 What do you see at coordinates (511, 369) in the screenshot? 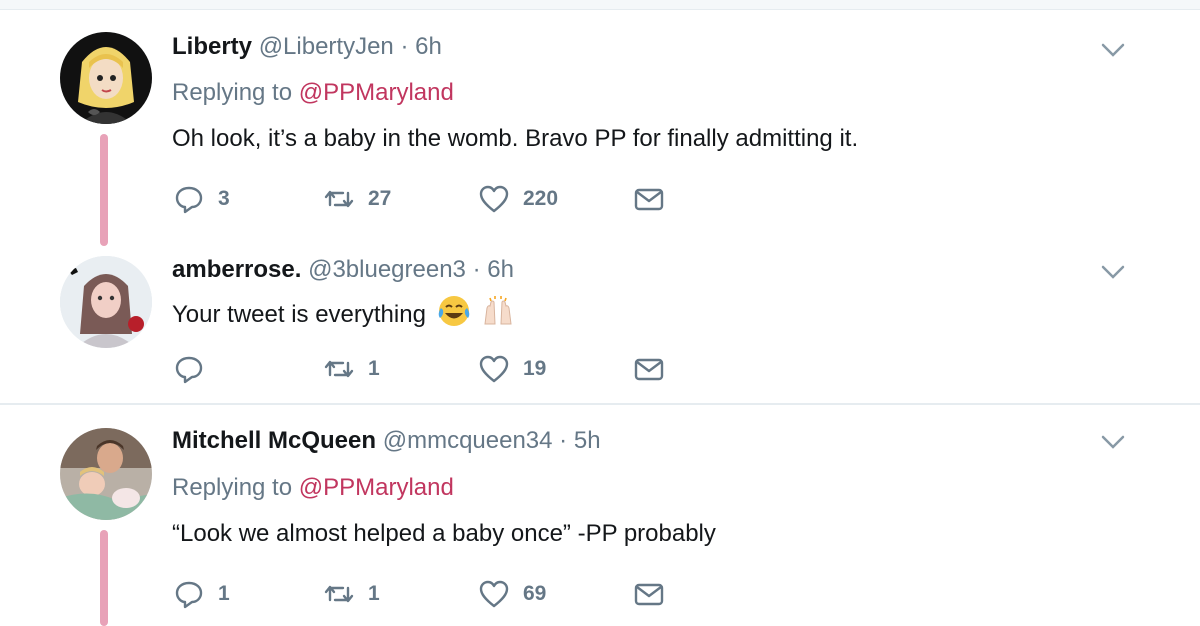
I see `like-button: 19` at bounding box center [511, 369].